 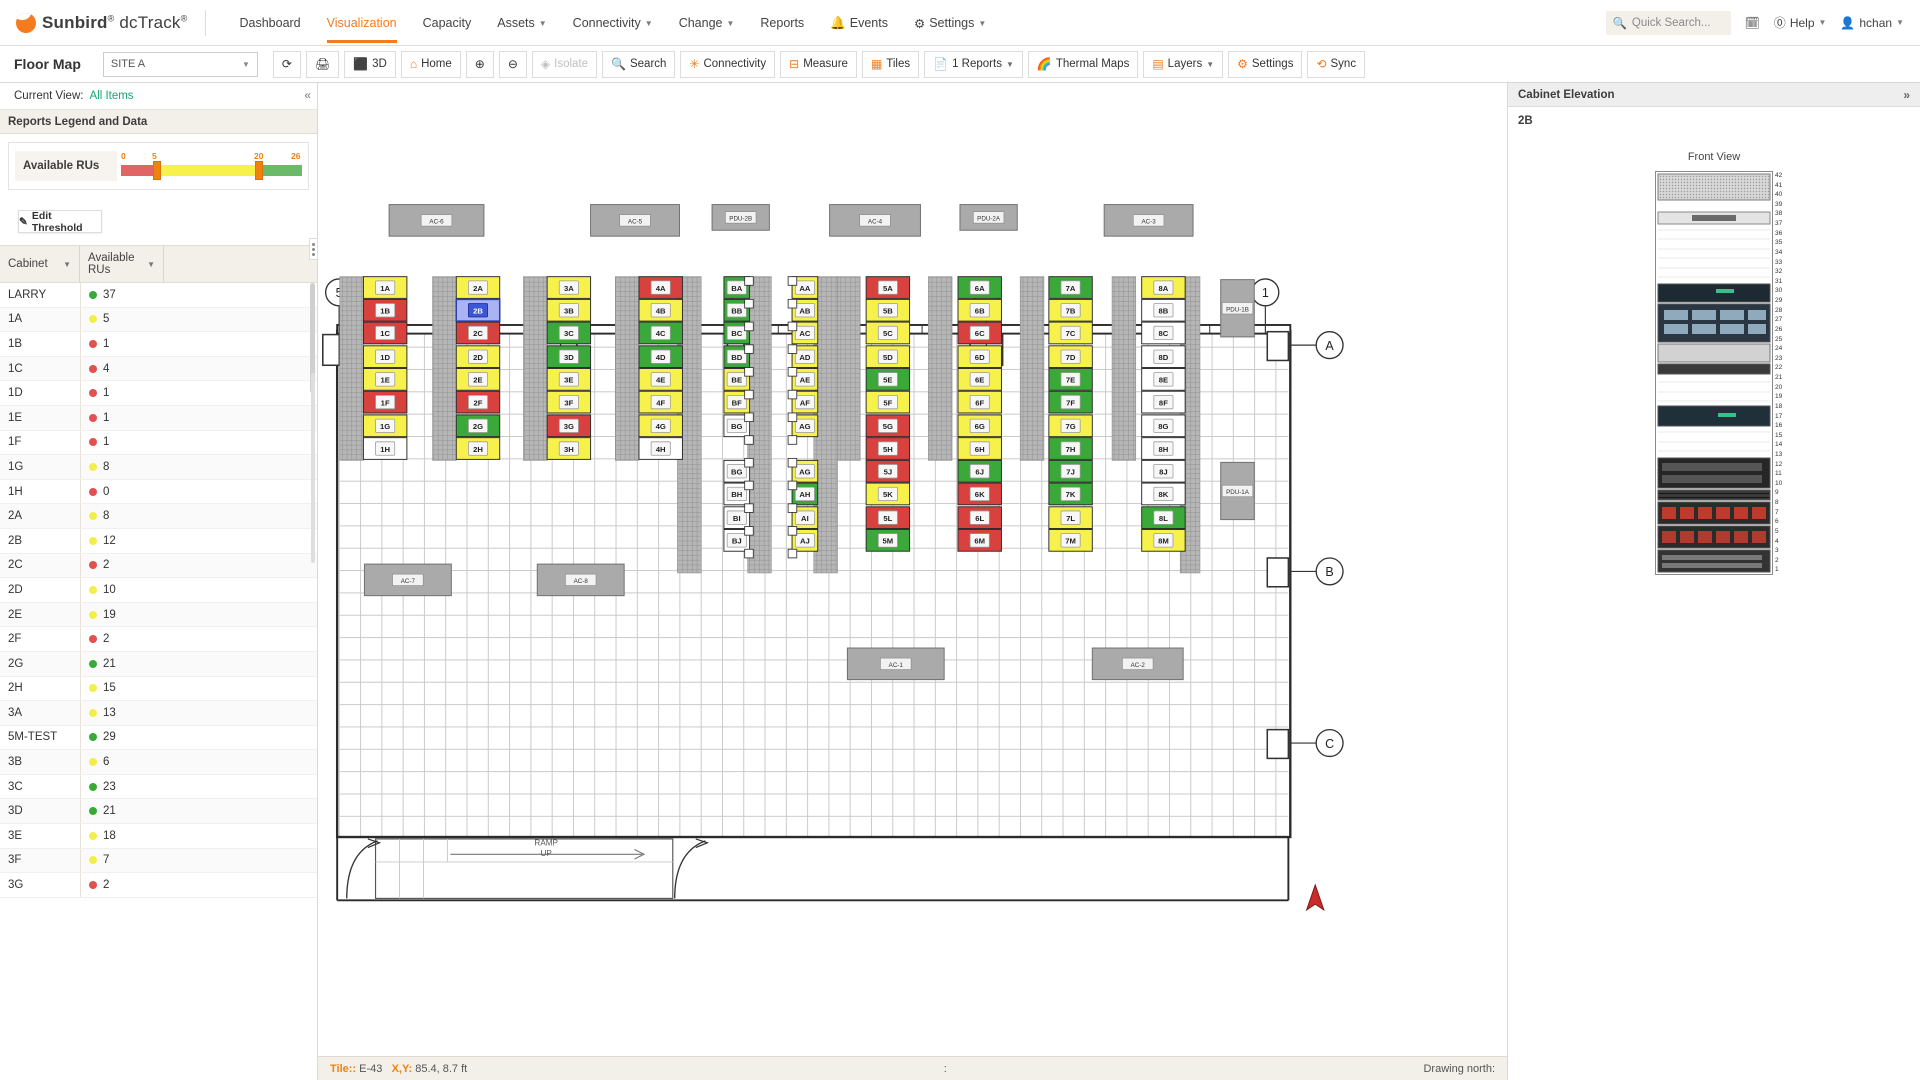 I want to click on cabinet: 7H, so click(x=1070, y=448).